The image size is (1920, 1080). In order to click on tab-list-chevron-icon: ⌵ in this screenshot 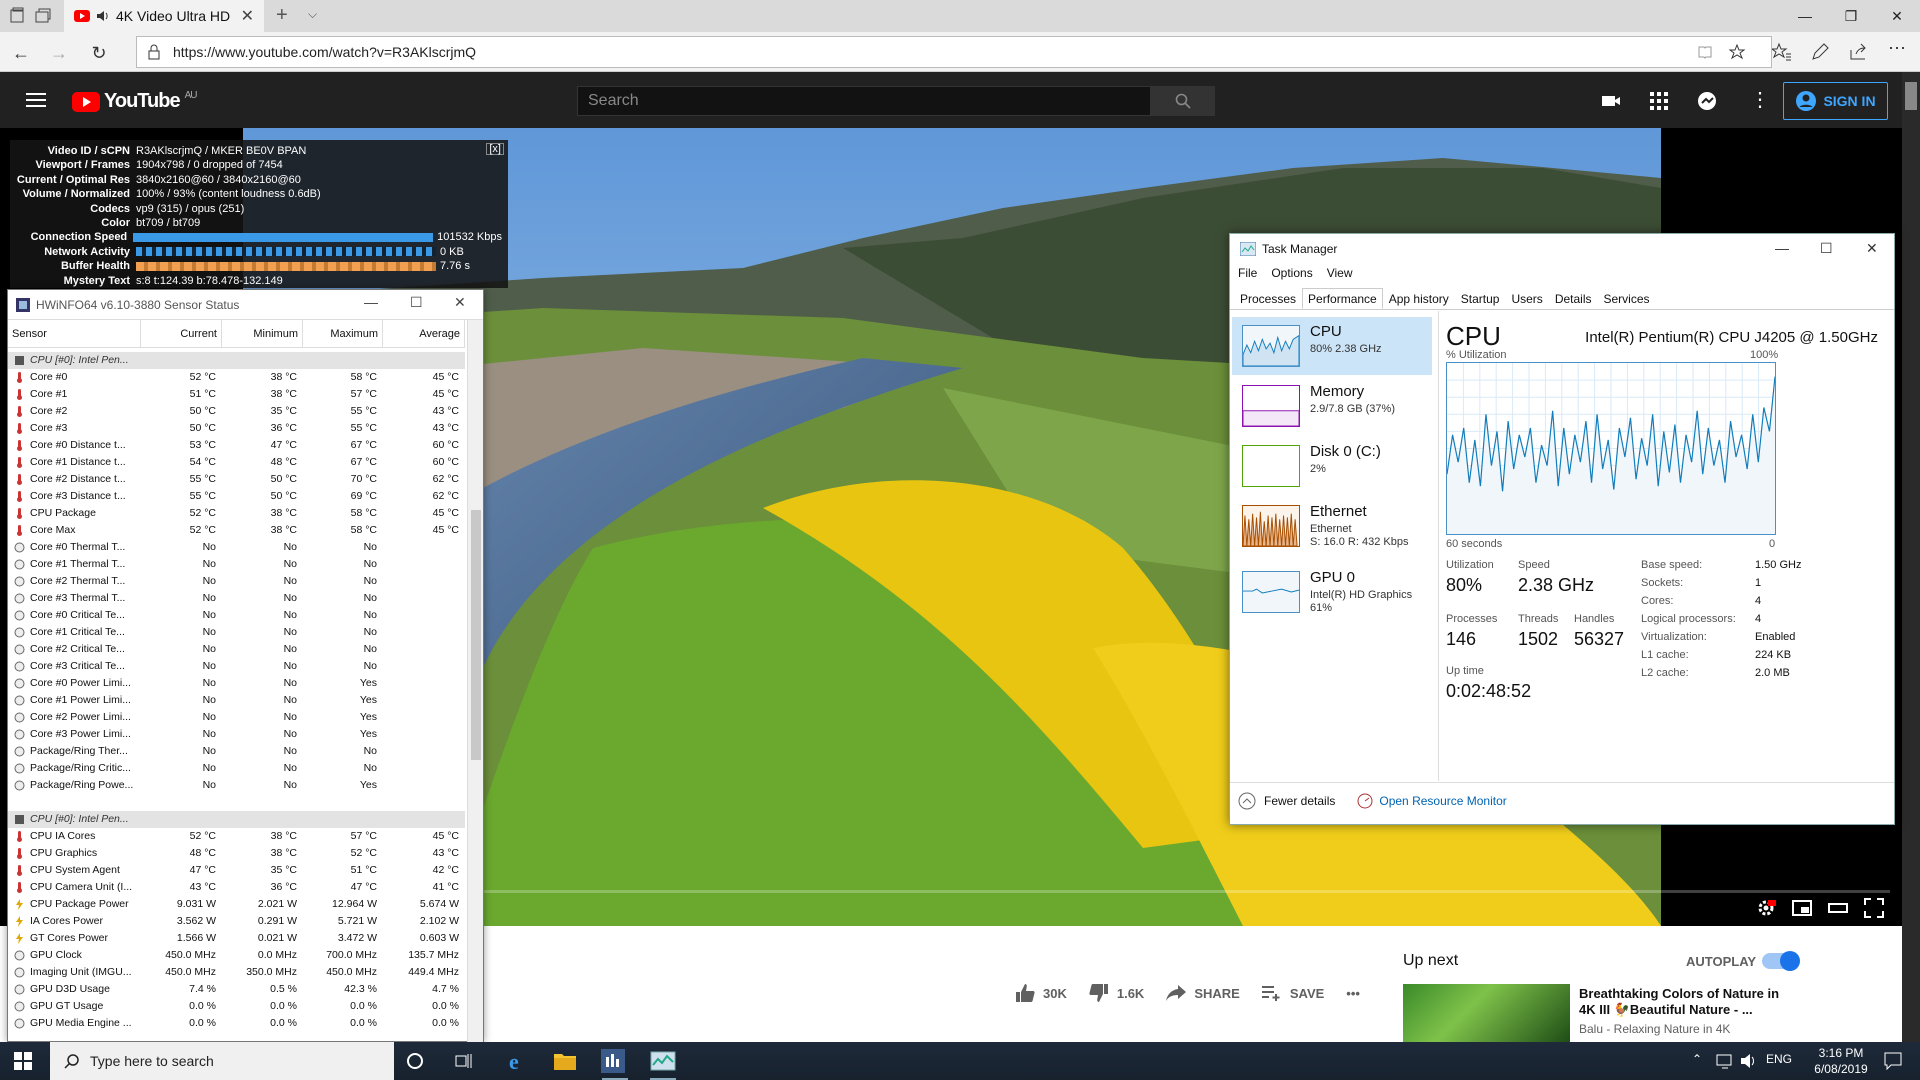, I will do `click(312, 14)`.